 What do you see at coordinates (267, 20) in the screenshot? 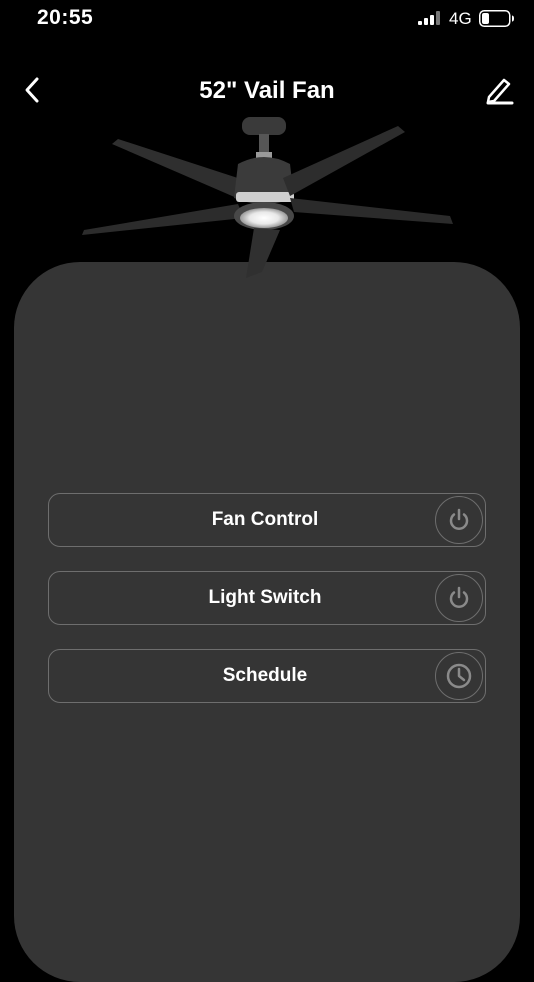
I see `status-bar: 20:55 4G` at bounding box center [267, 20].